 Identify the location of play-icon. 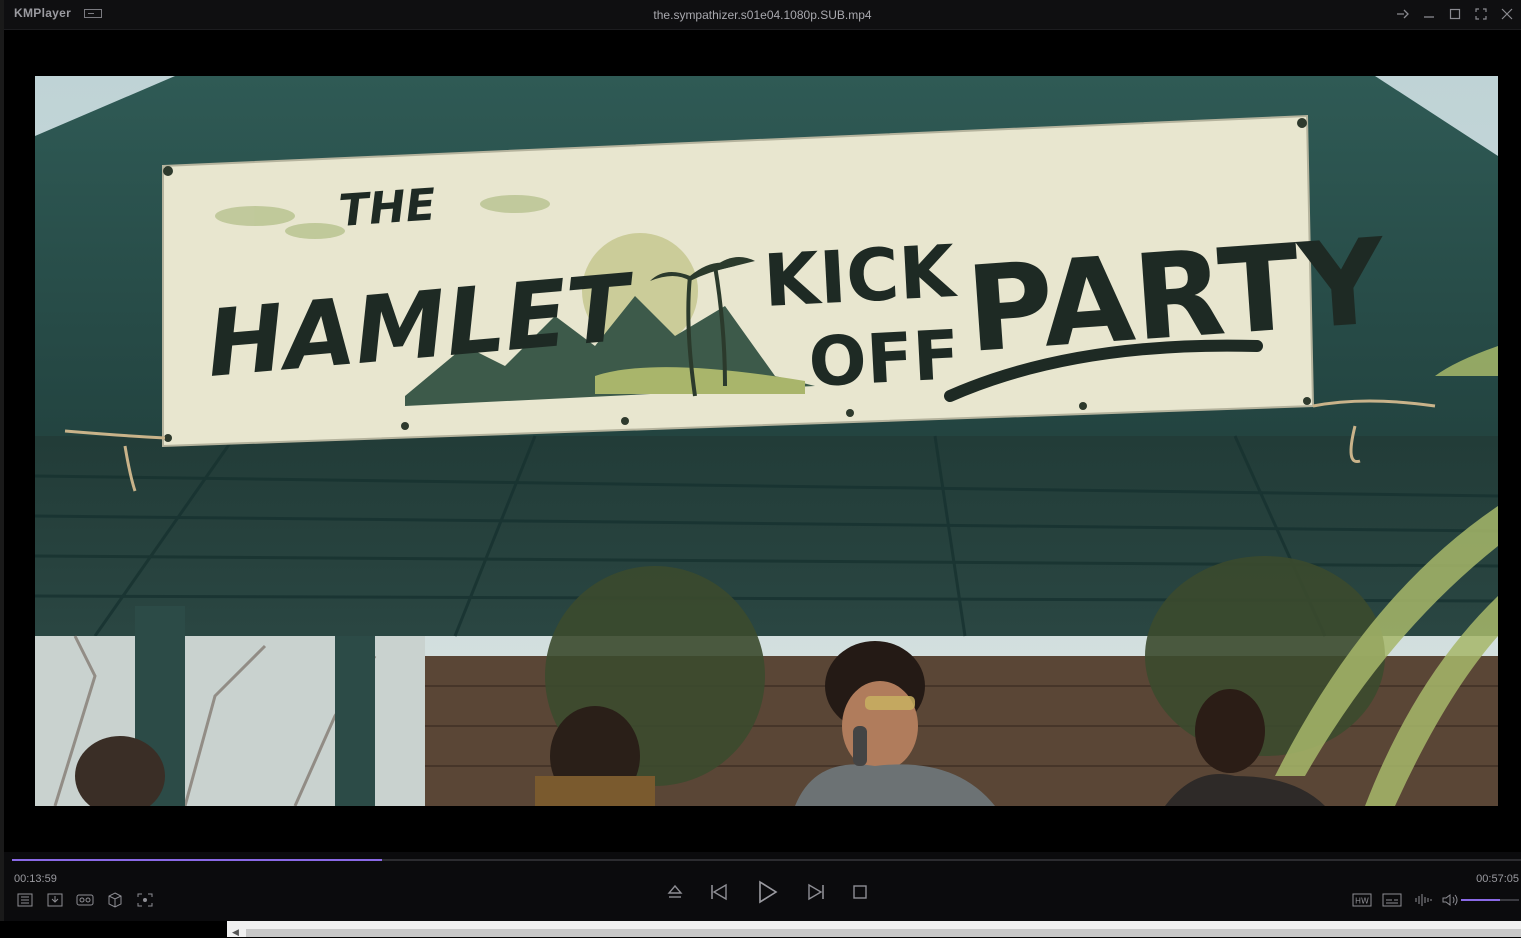
(767, 892).